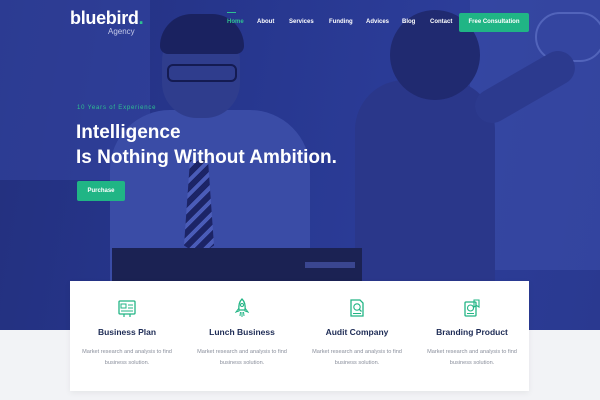  Describe the element at coordinates (377, 22) in the screenshot. I see `nav-advices: Advices` at that location.